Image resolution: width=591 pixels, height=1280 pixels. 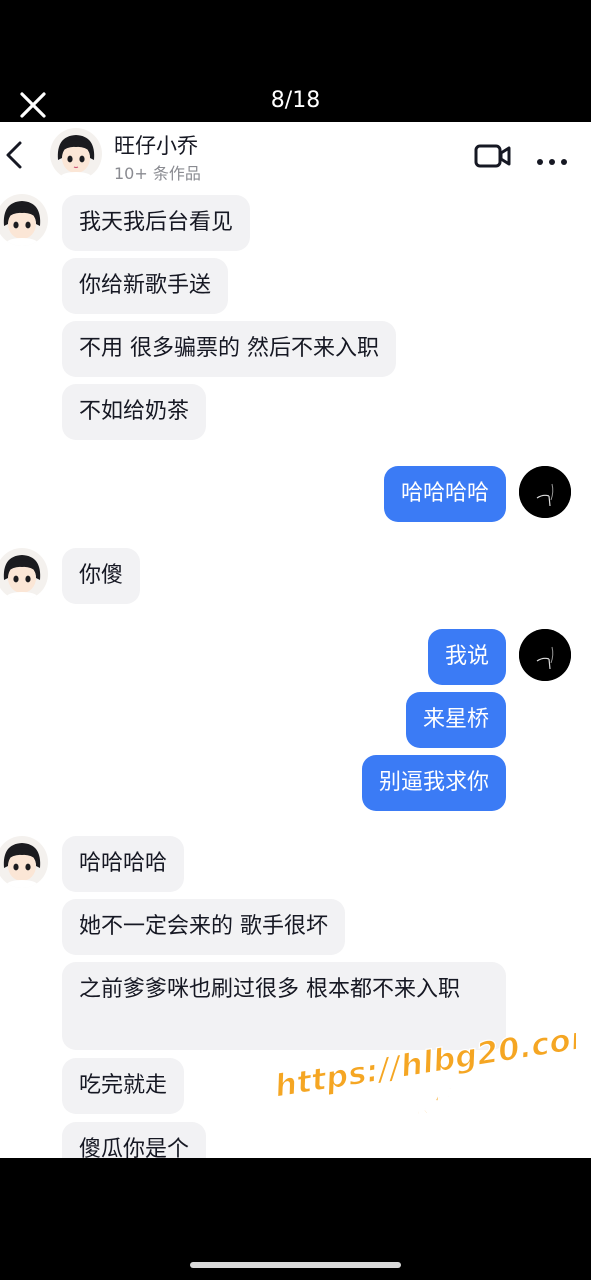 I want to click on video-call-icon, so click(x=492, y=156).